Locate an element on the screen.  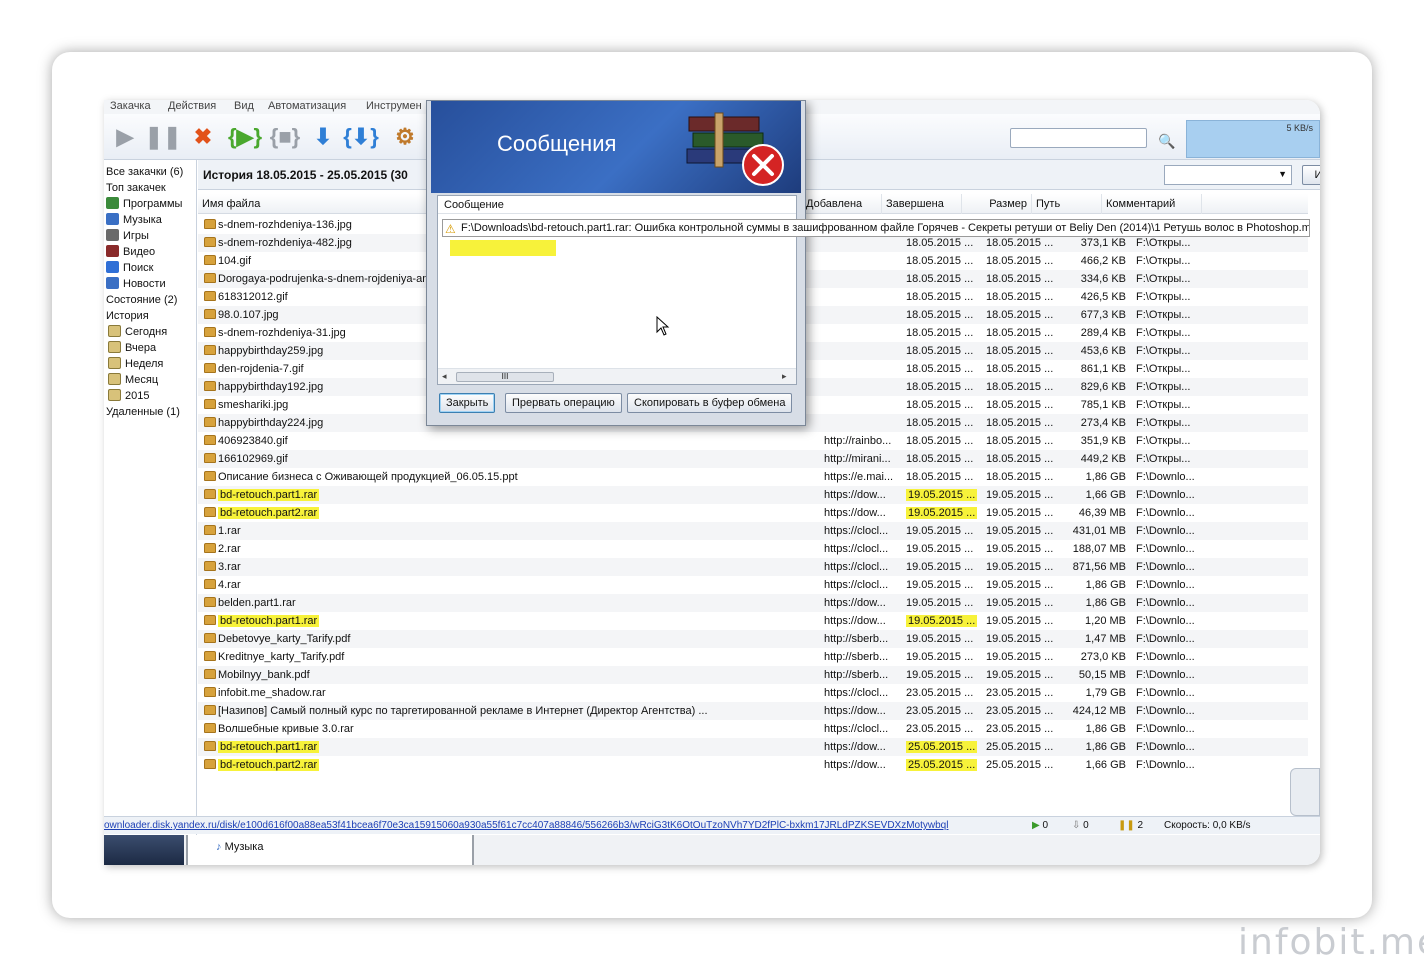
tools-icon: ⚙ is located at coordinates (405, 137).